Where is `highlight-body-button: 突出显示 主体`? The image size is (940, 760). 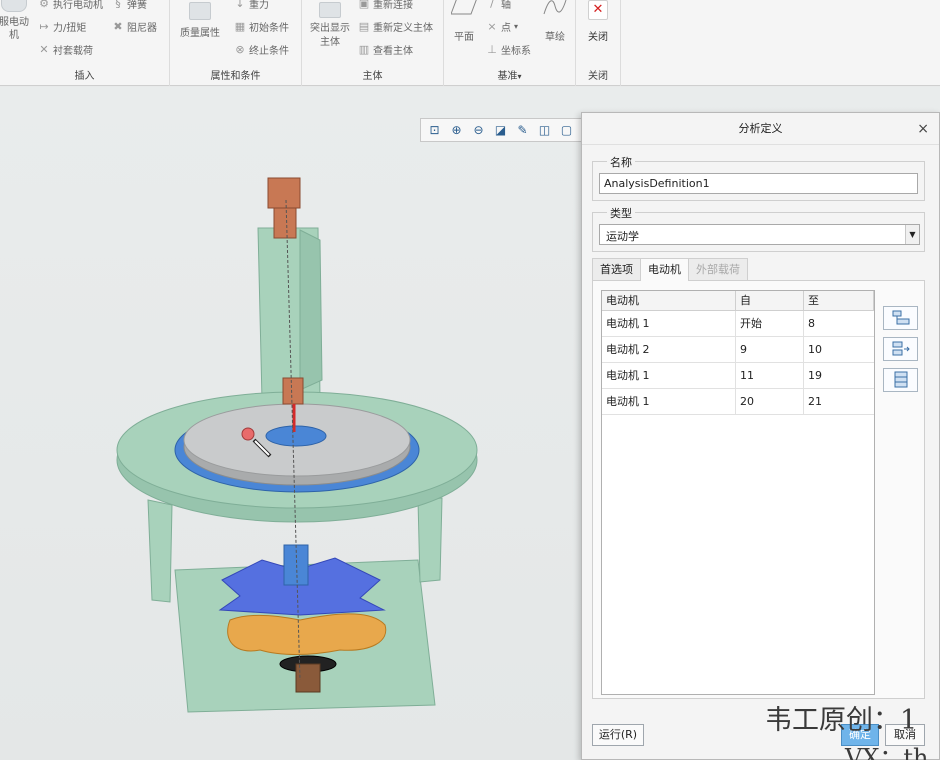 highlight-body-button: 突出显示 主体 is located at coordinates (330, 26).